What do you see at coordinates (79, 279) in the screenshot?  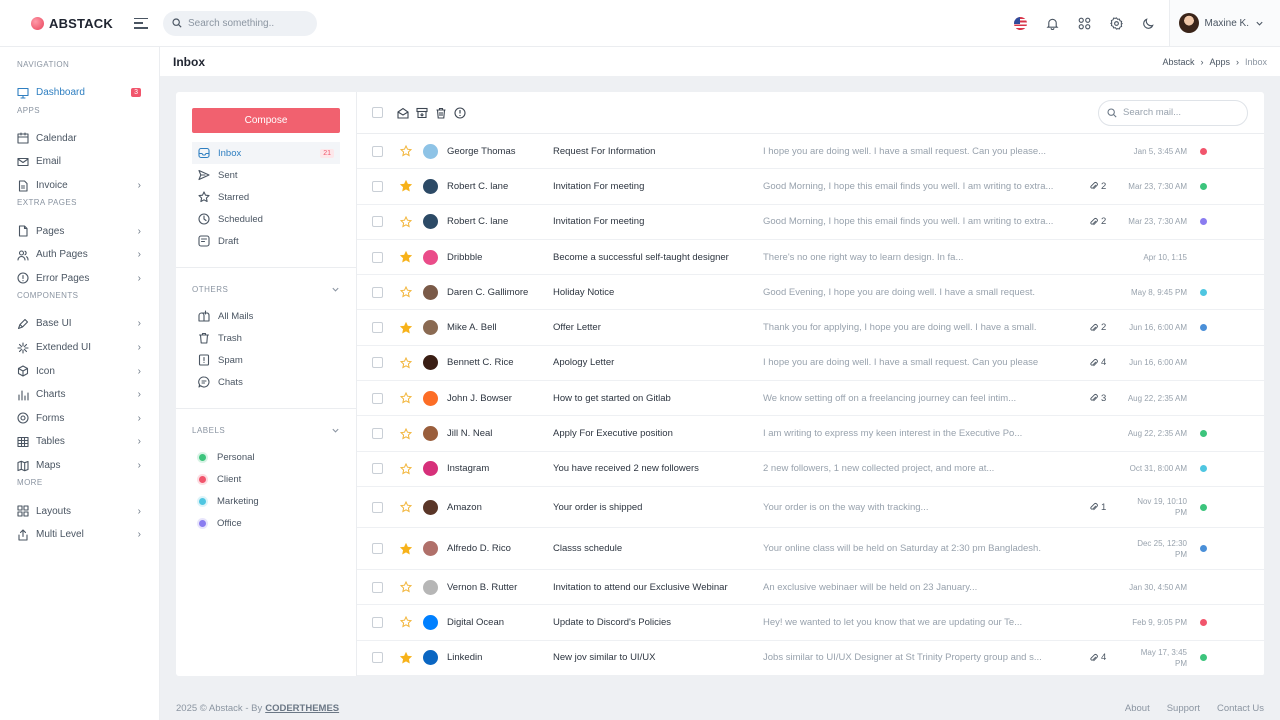 I see `sidebar-item-error-pages: Error Pages ›` at bounding box center [79, 279].